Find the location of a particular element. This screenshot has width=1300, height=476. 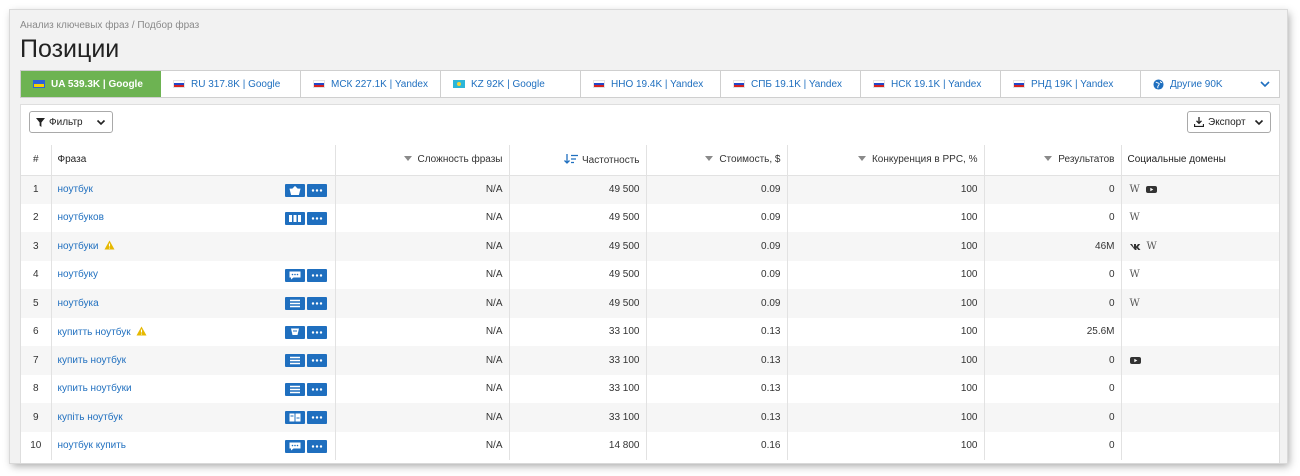

column-label: Сложность фразы is located at coordinates (460, 160).